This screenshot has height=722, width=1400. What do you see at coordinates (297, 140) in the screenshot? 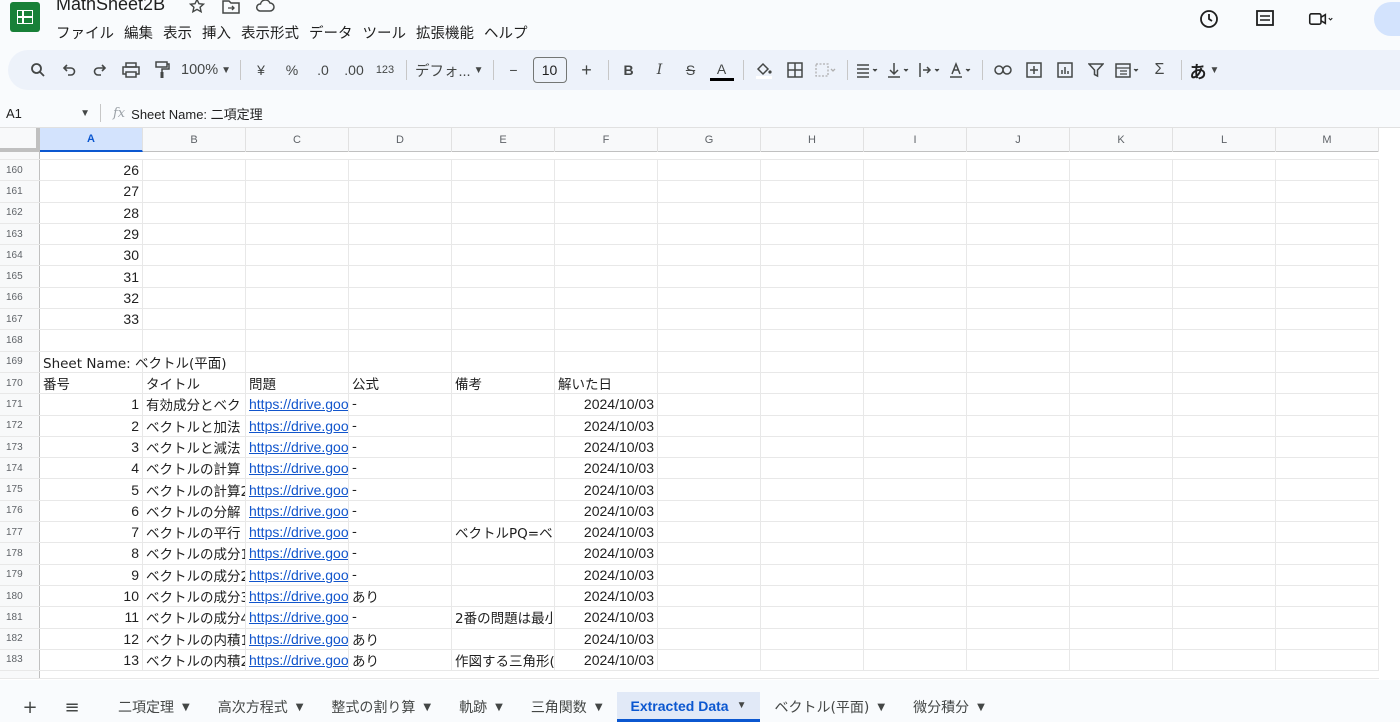
I see `column-header-c: C` at bounding box center [297, 140].